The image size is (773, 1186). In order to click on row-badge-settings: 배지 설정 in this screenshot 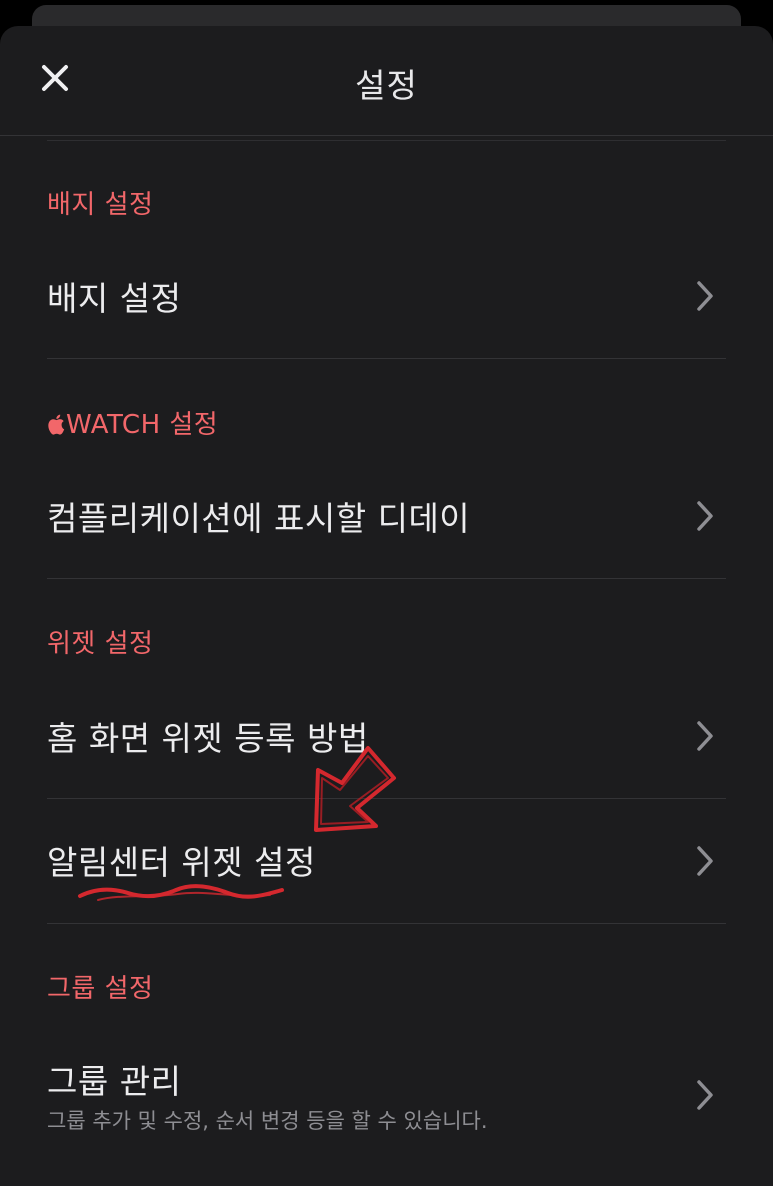, I will do `click(386, 308)`.